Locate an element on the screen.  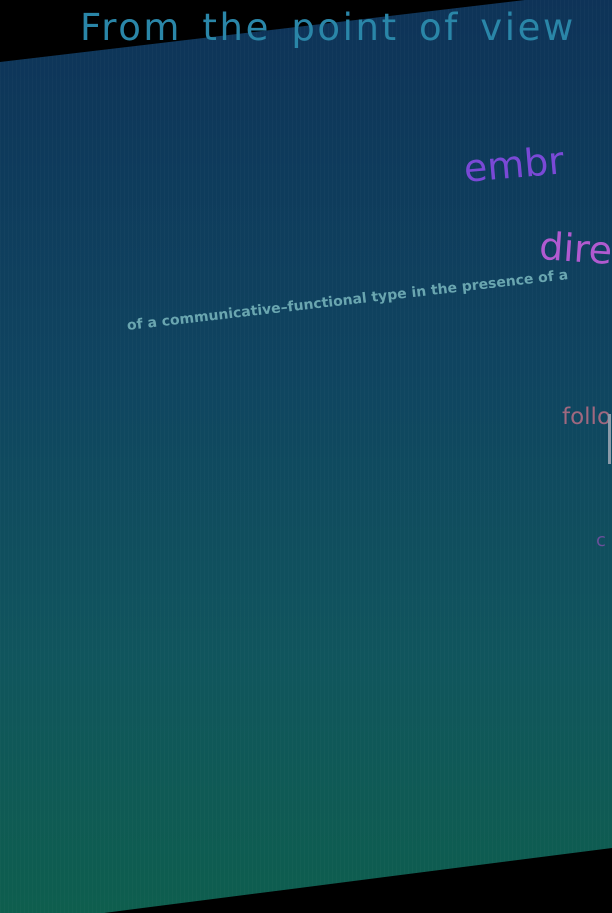
fragment-c: c is located at coordinates (601, 540).